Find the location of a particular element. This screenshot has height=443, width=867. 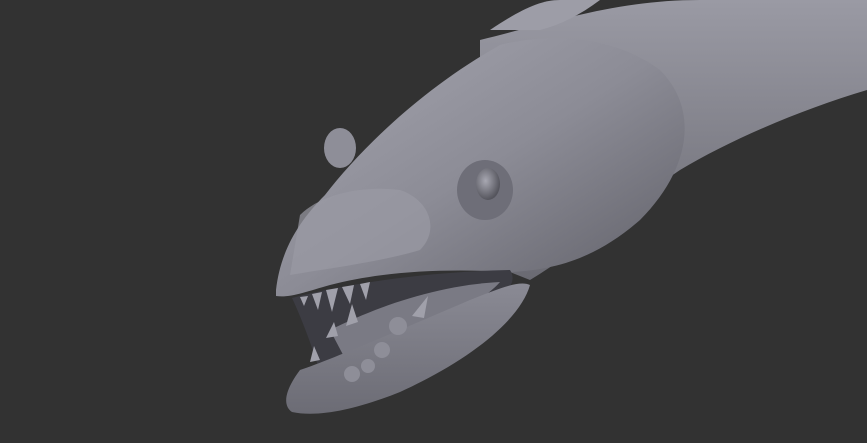

head-bump is located at coordinates (340, 148).